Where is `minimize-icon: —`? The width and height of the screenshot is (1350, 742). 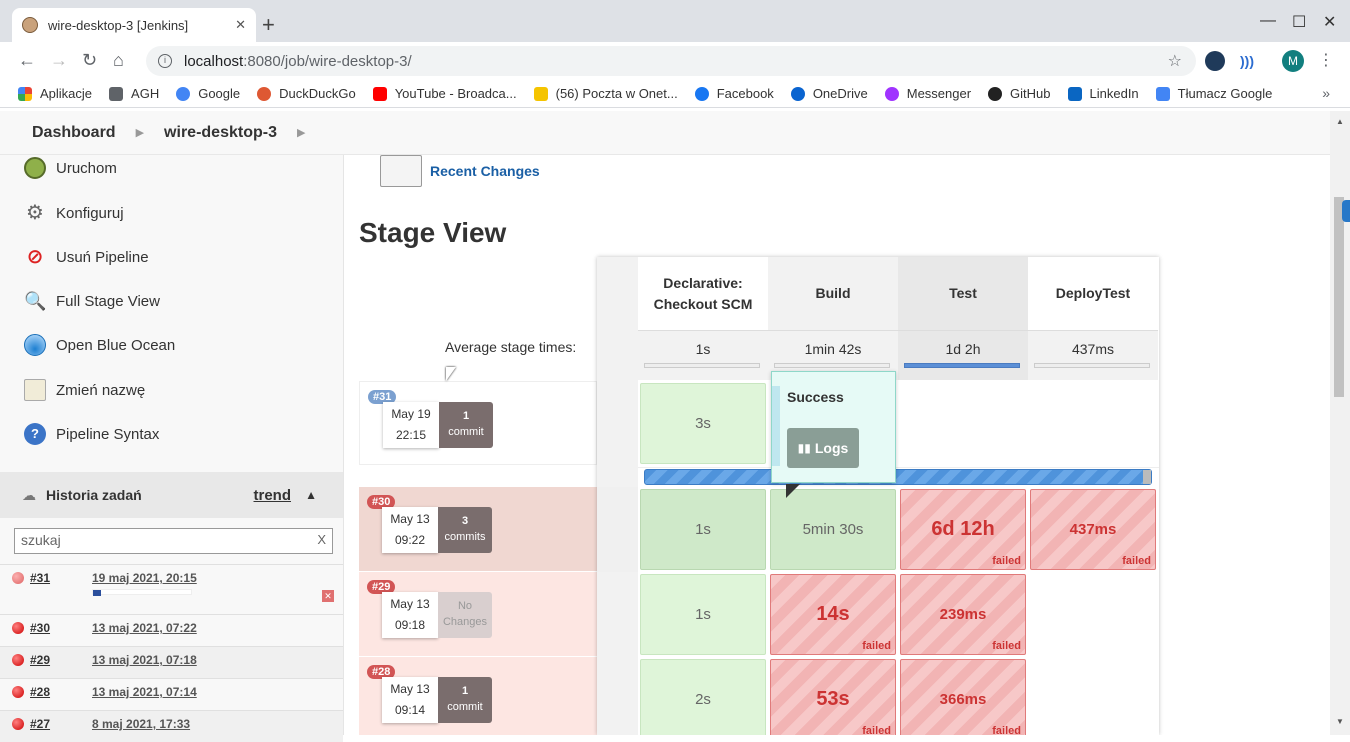 minimize-icon: — is located at coordinates (1268, 21).